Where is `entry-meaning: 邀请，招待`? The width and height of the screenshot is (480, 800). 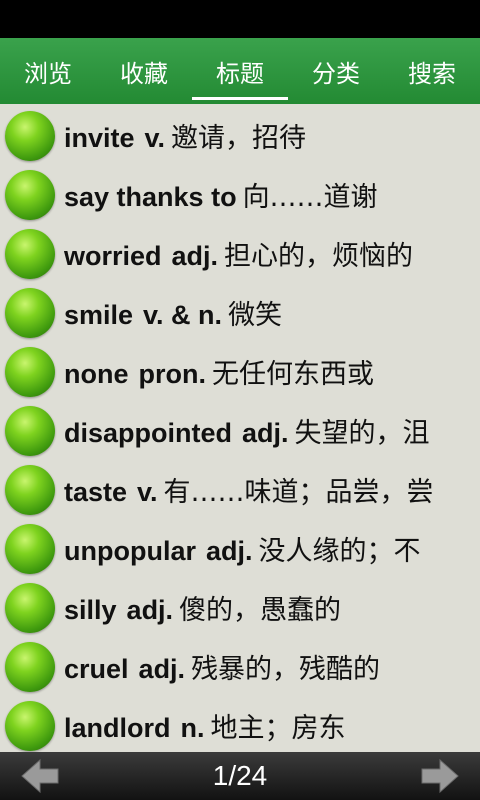 entry-meaning: 邀请，招待 is located at coordinates (239, 138).